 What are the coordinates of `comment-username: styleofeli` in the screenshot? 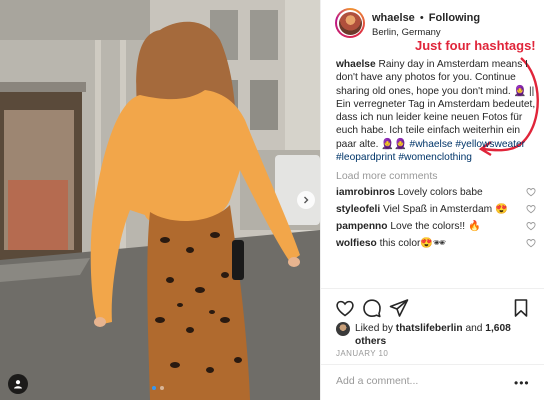 It's located at (358, 209).